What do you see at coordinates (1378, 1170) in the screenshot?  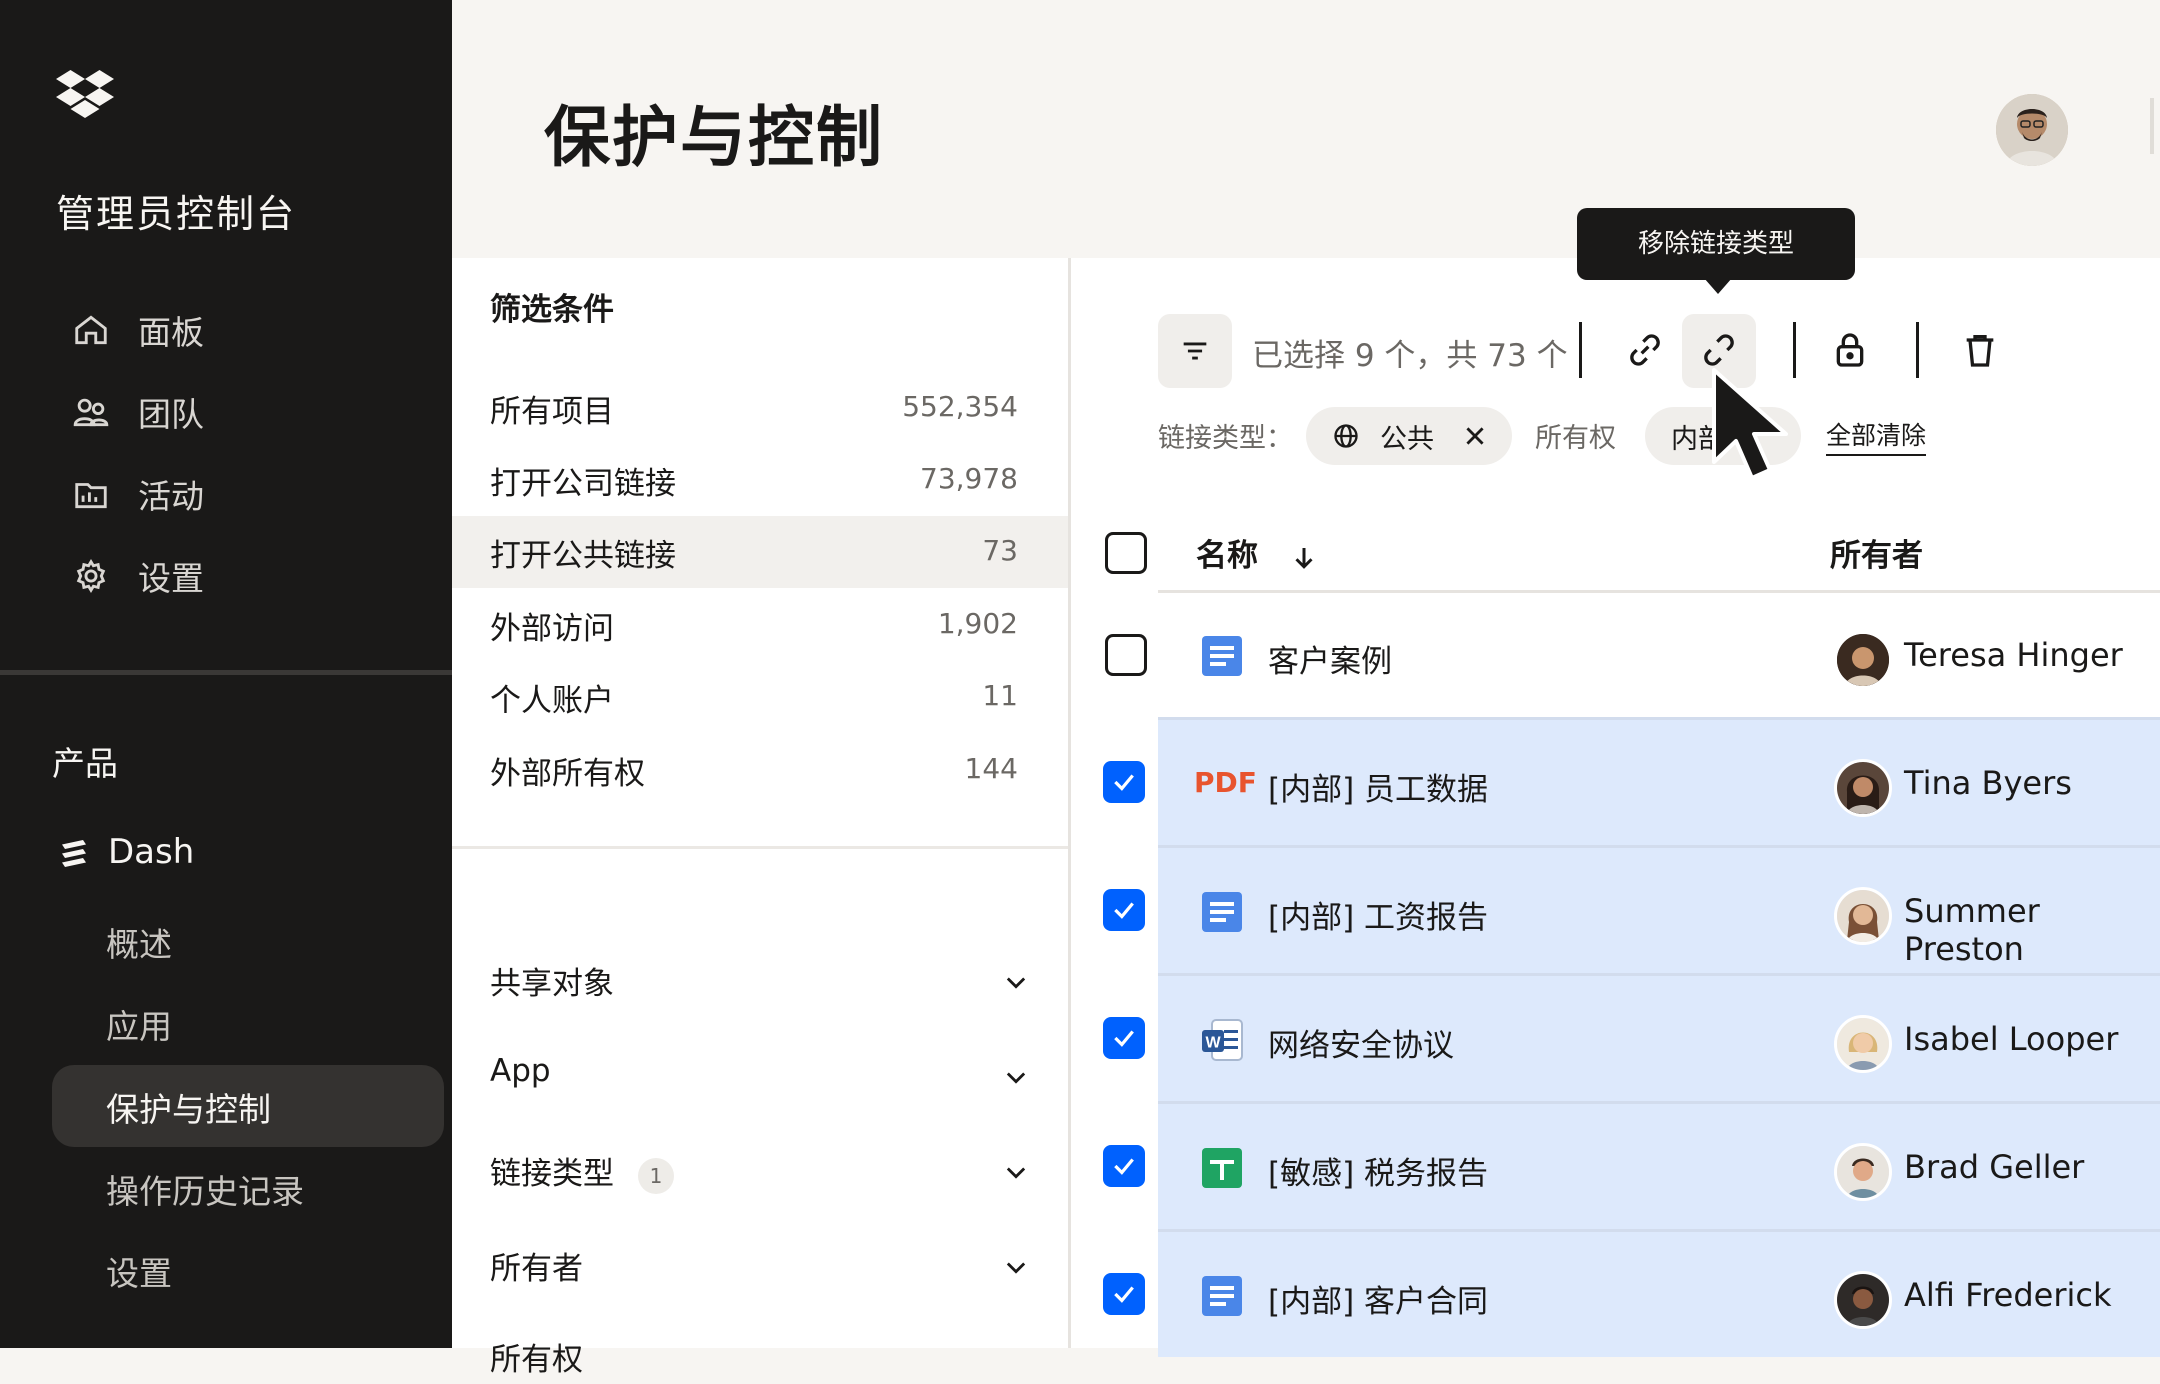 I see `file-name: [敏感] 税务报告` at bounding box center [1378, 1170].